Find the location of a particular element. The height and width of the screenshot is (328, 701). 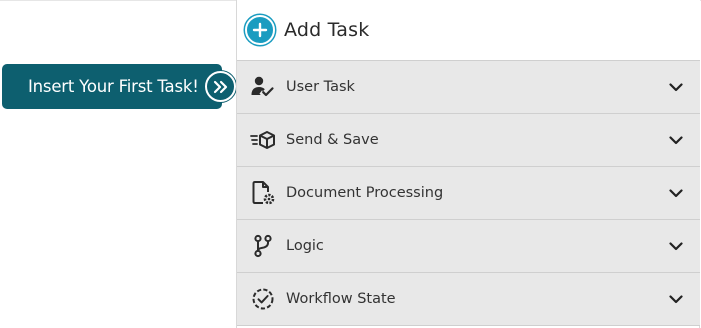

category-send-save: Send & Save is located at coordinates (468, 140).